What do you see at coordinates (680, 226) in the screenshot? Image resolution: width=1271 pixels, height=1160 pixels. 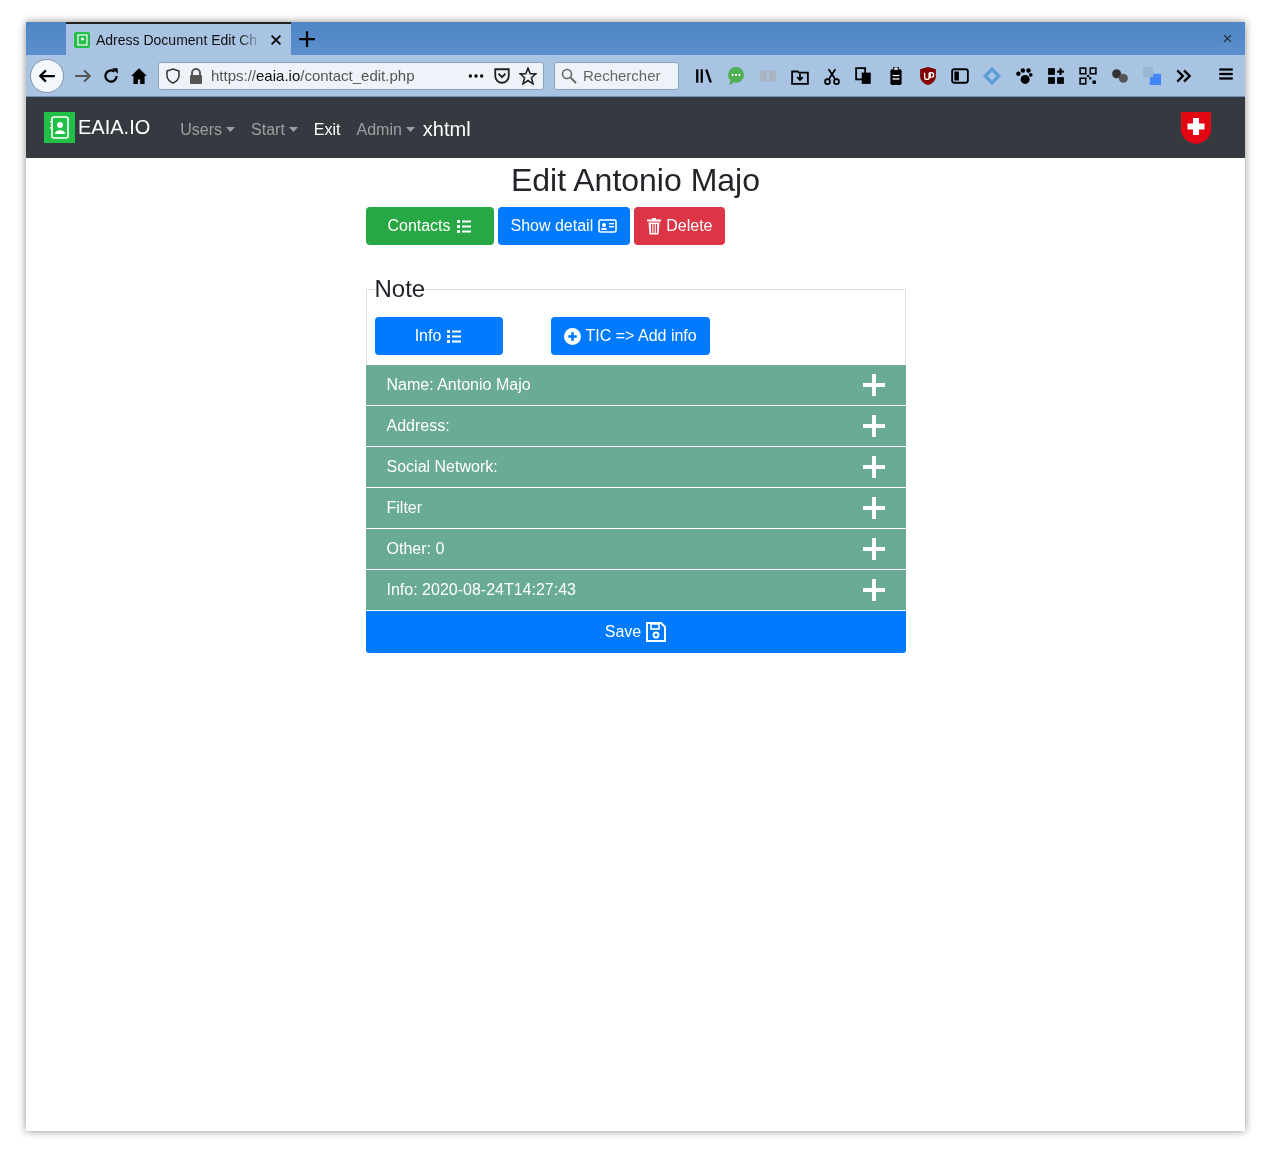 I see `action-button: Delete` at bounding box center [680, 226].